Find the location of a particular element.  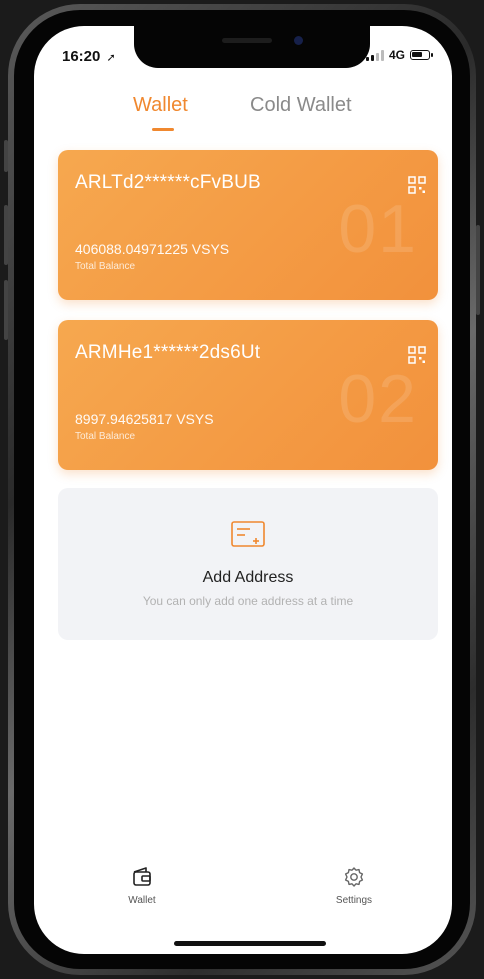

bottom-nav: Wallet Settings is located at coordinates (243, 891).